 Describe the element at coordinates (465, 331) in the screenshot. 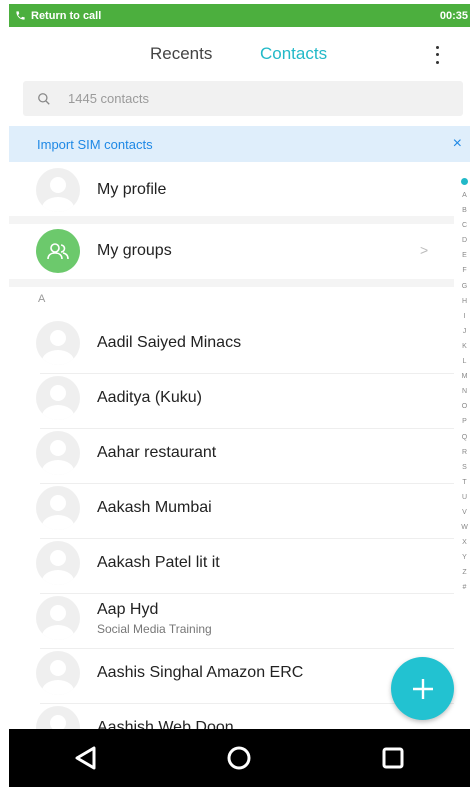

I see `index-letter: J` at that location.